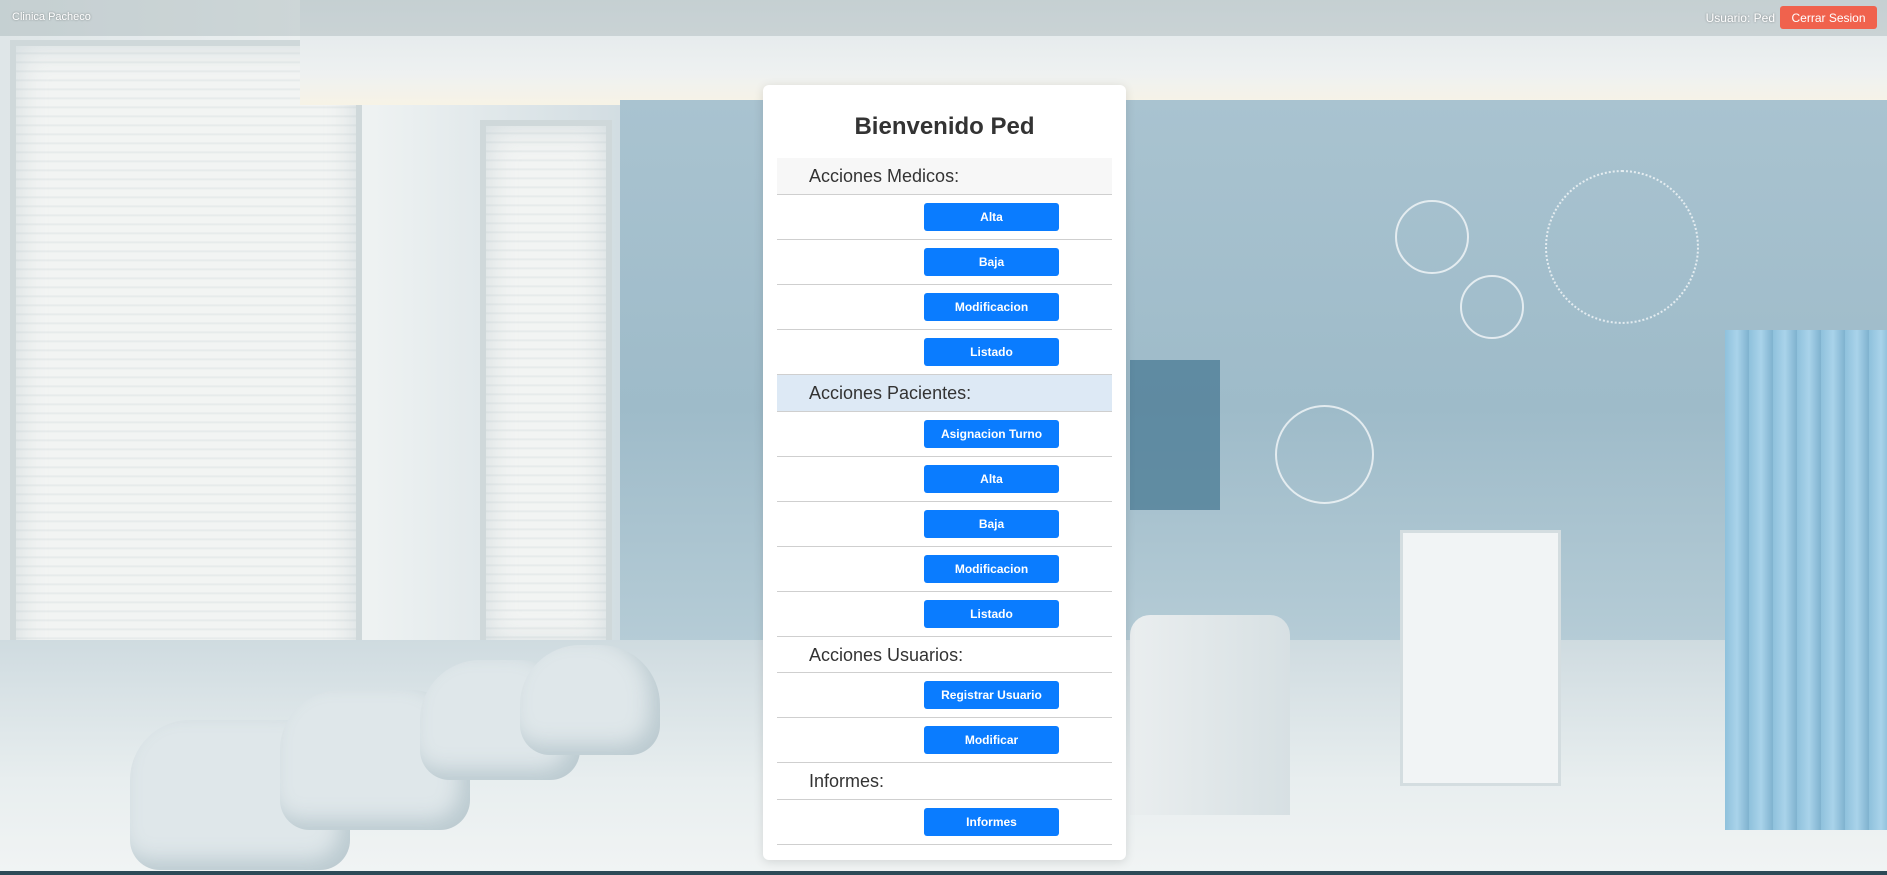 The height and width of the screenshot is (875, 1887). Describe the element at coordinates (991, 217) in the screenshot. I see `medico-alta-button: Alta` at that location.